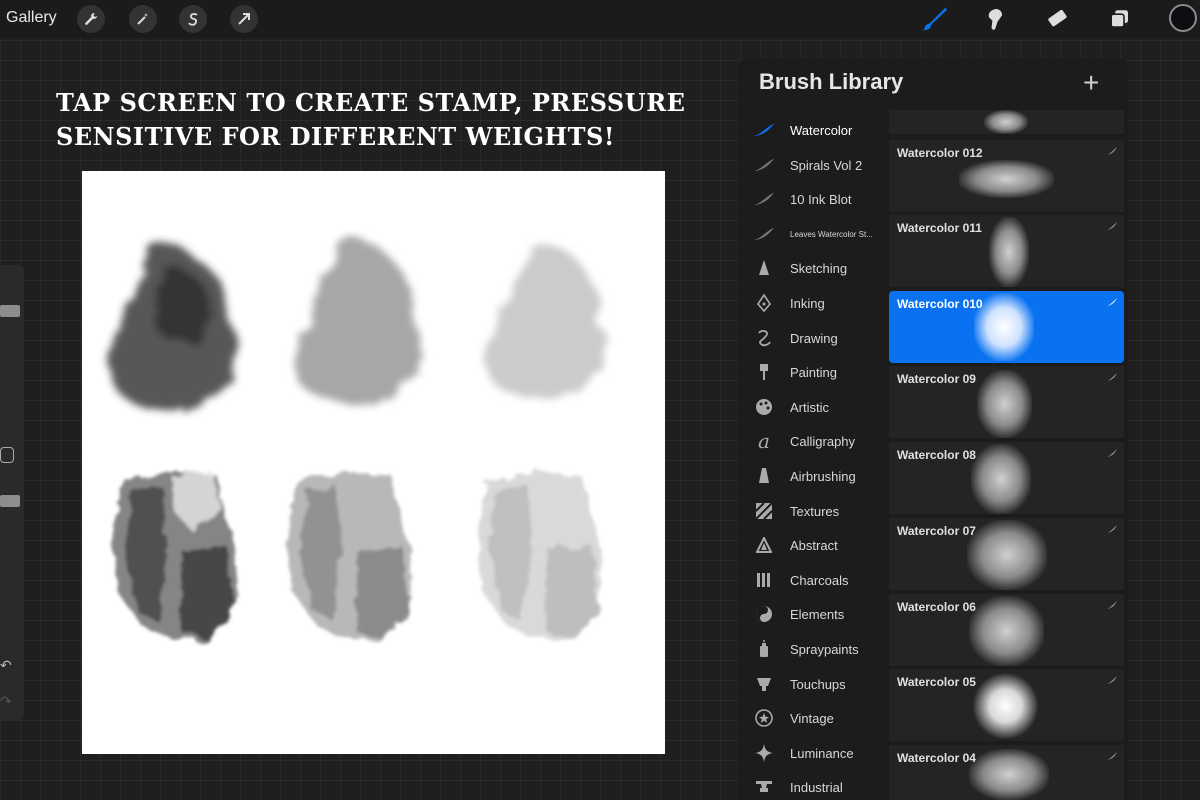 Image resolution: width=1200 pixels, height=800 pixels. What do you see at coordinates (822, 407) in the screenshot?
I see `category-artistic: Artistic` at bounding box center [822, 407].